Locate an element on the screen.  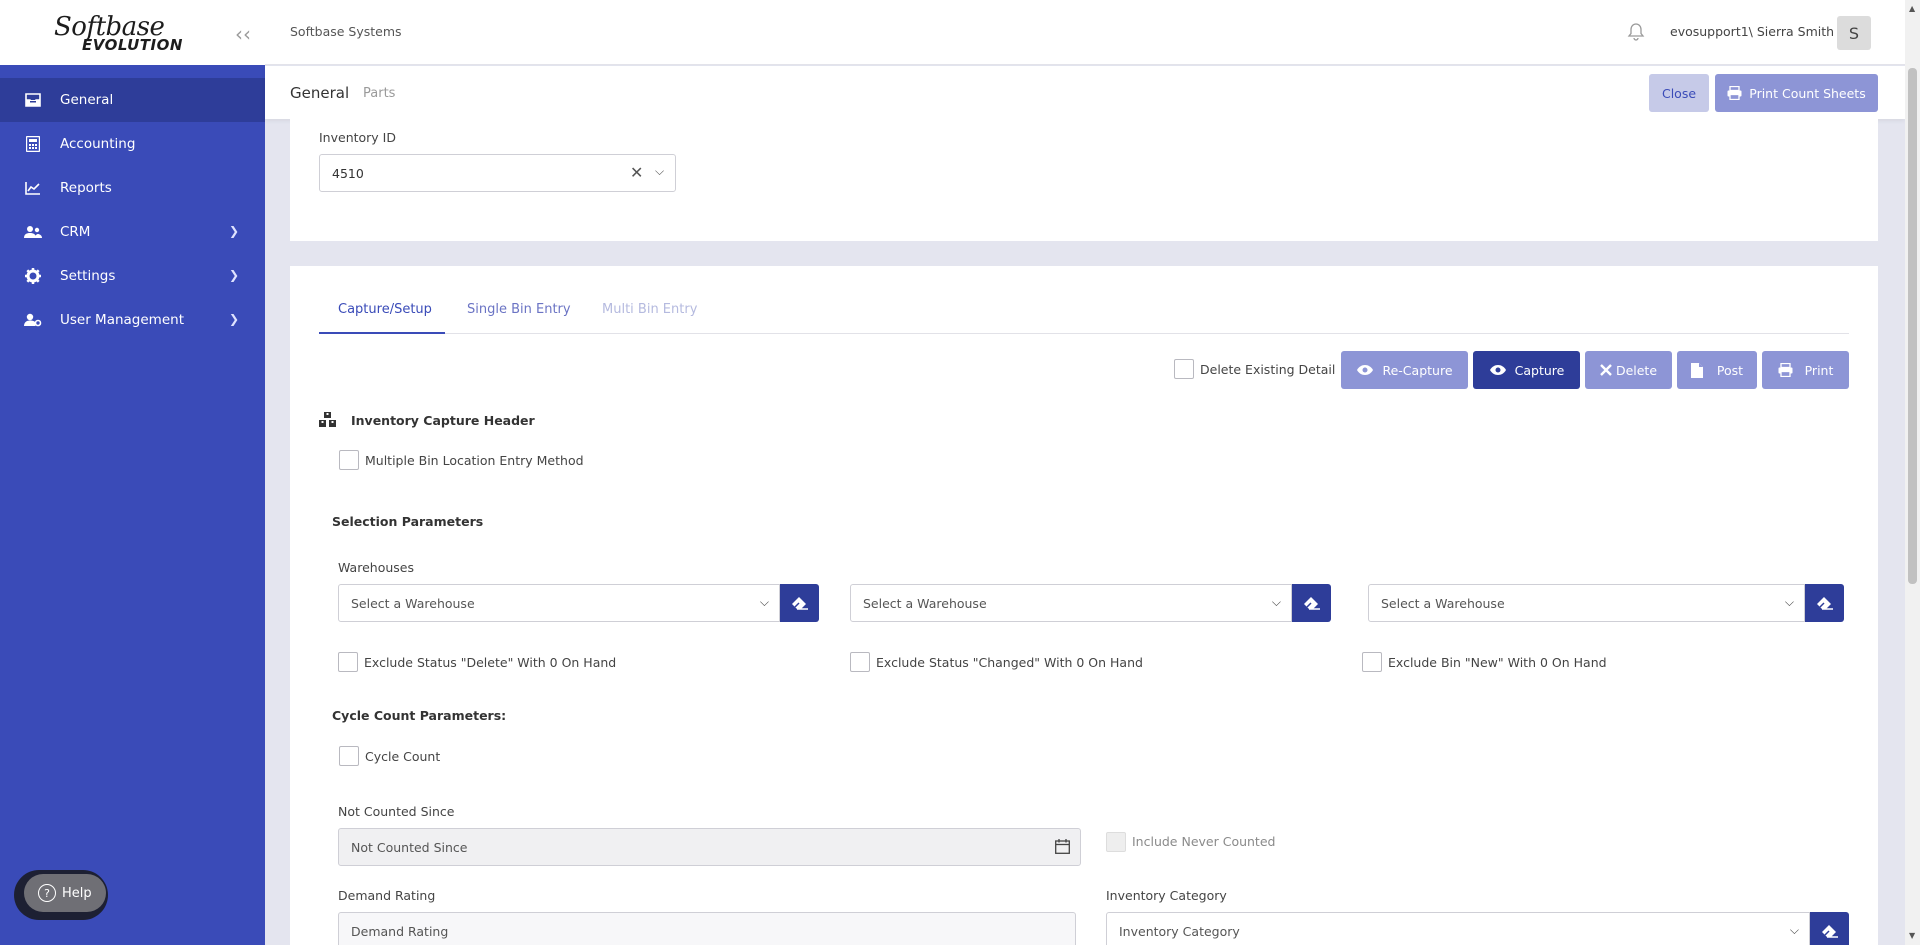
exclude-changed-label: Exclude Status "Changed" With 0 On Hand is located at coordinates (1009, 662).